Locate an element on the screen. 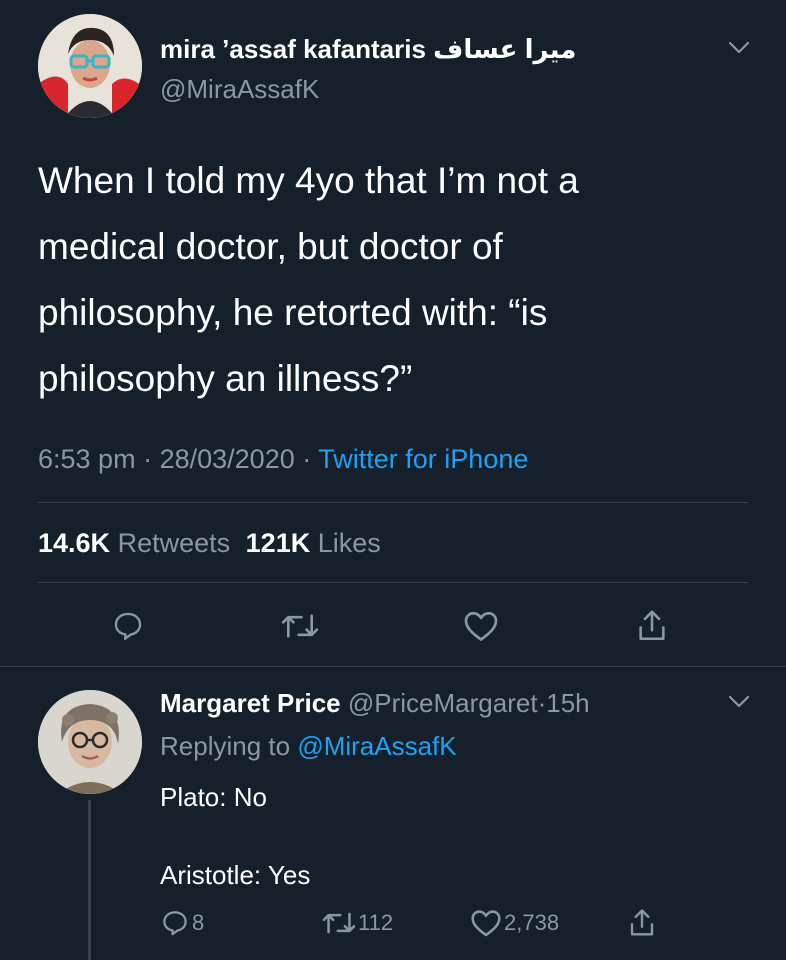 This screenshot has height=960, width=786. author-avatar is located at coordinates (90, 66).